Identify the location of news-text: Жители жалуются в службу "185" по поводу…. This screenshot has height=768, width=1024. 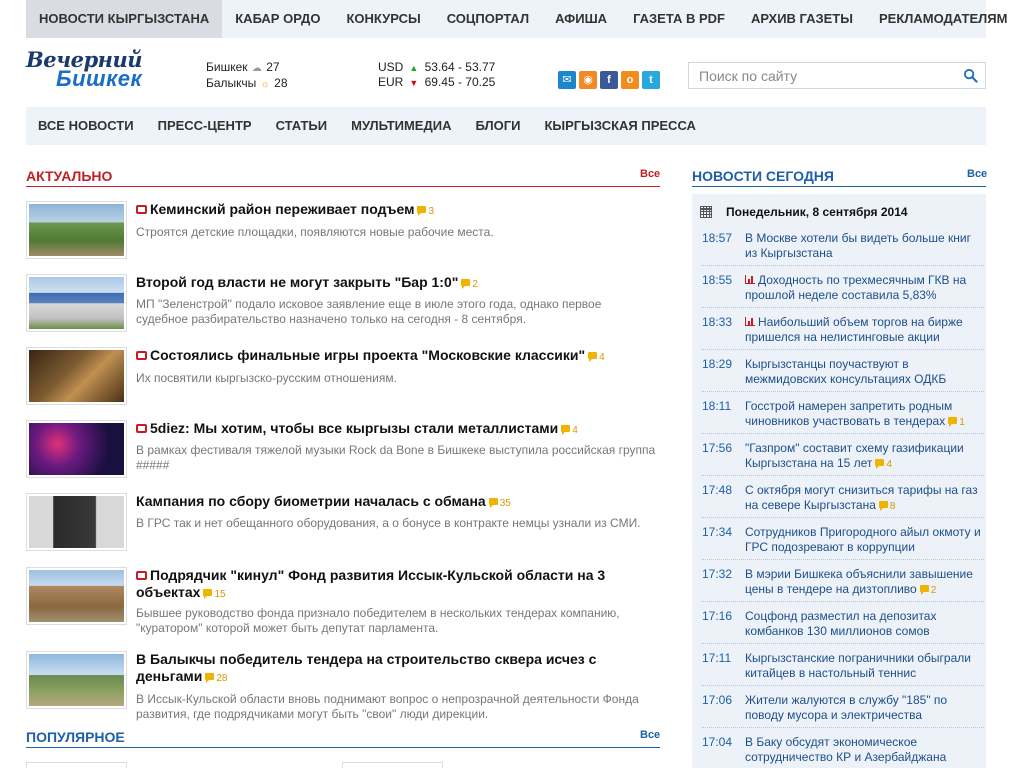
(864, 708).